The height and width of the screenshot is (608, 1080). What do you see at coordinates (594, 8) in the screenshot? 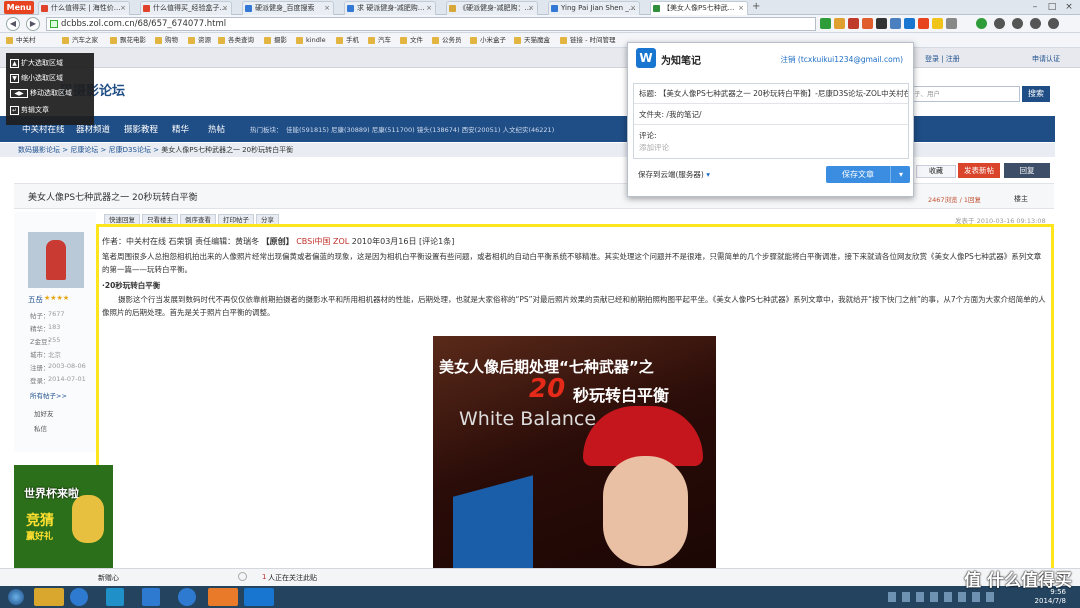
I see `browser-tab: Ying Pai Jian Shen _... ×` at bounding box center [594, 8].